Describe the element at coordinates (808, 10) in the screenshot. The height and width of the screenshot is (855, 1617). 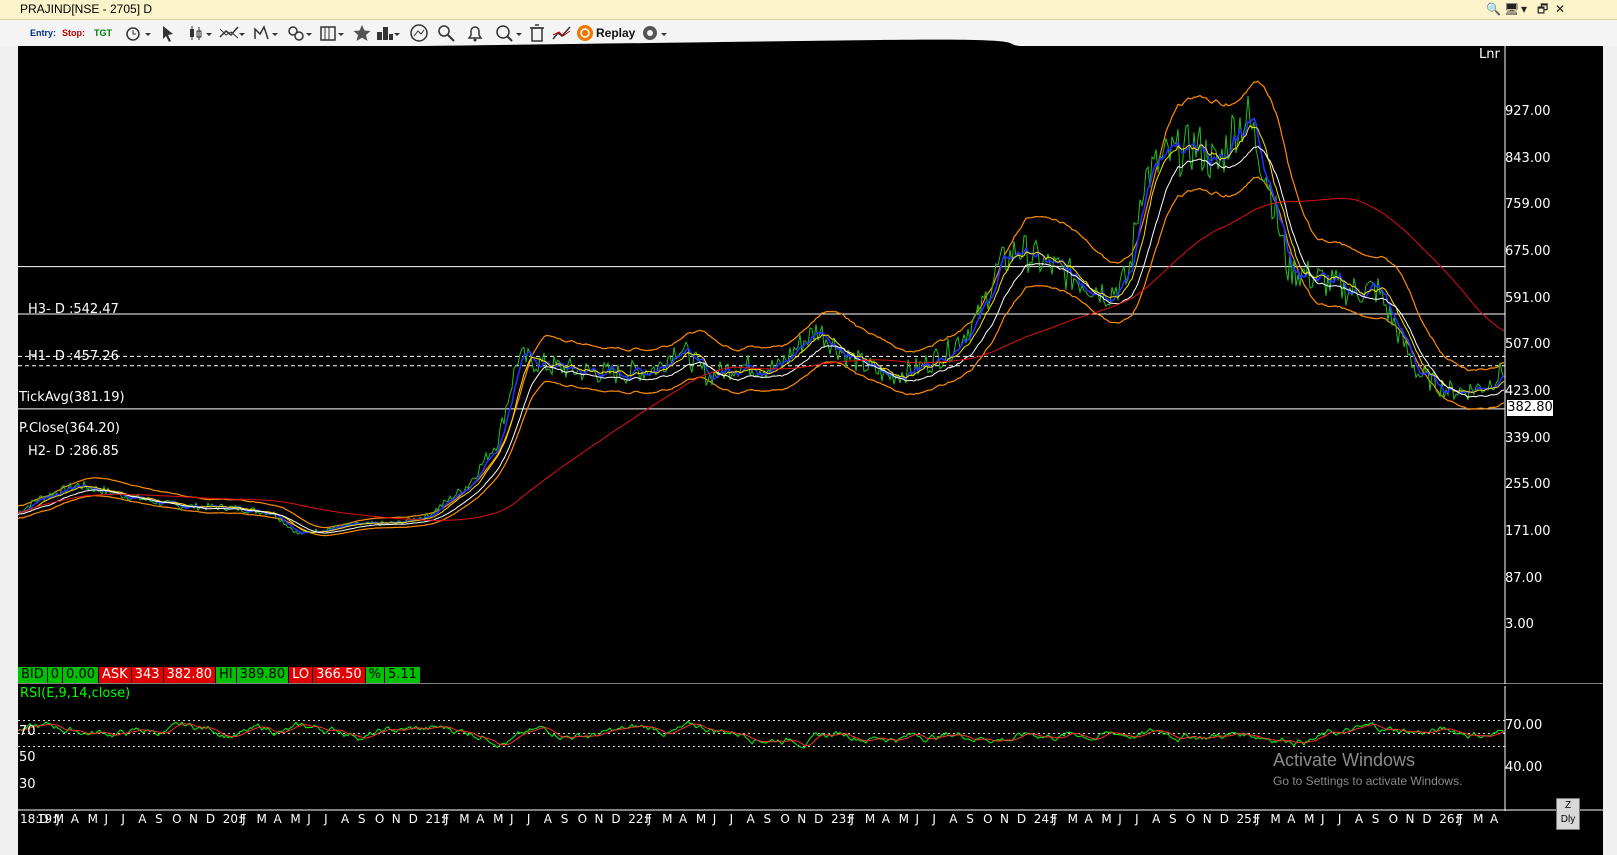
I see `window-titlebar: PRAJIND[NSE - 2705] D 🔍 🖥 ▾ 🗗 ✕` at that location.